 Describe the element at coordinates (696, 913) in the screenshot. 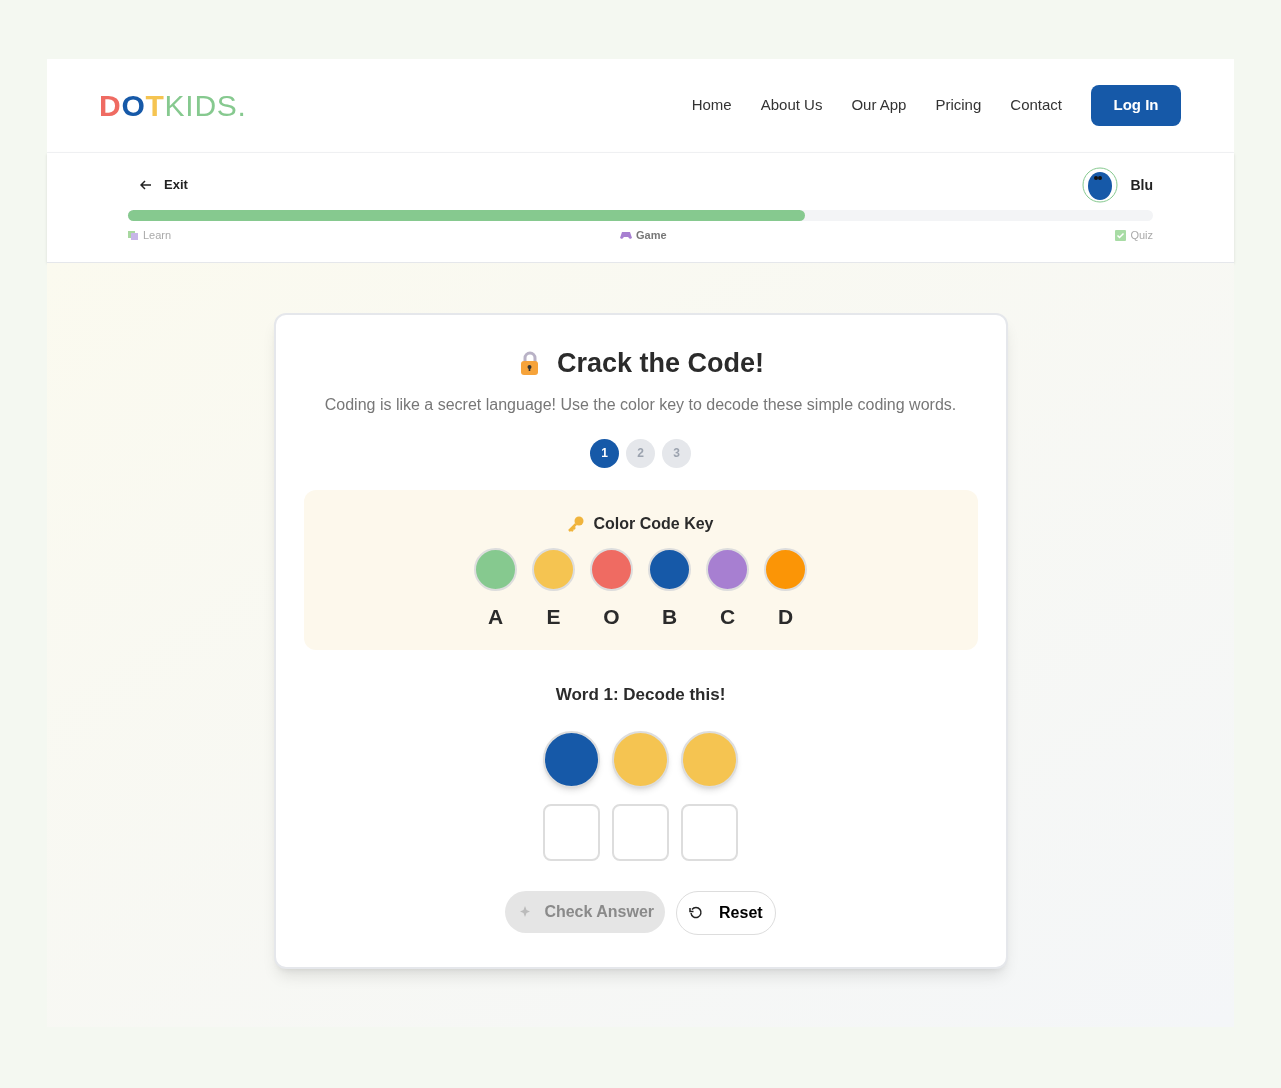

I see `reset-icon` at that location.